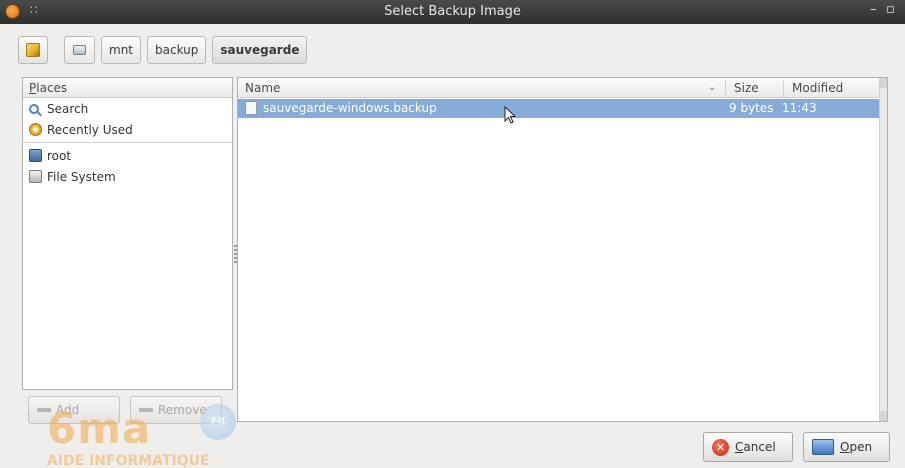 The height and width of the screenshot is (468, 905). I want to click on column-modified: Modified, so click(817, 88).